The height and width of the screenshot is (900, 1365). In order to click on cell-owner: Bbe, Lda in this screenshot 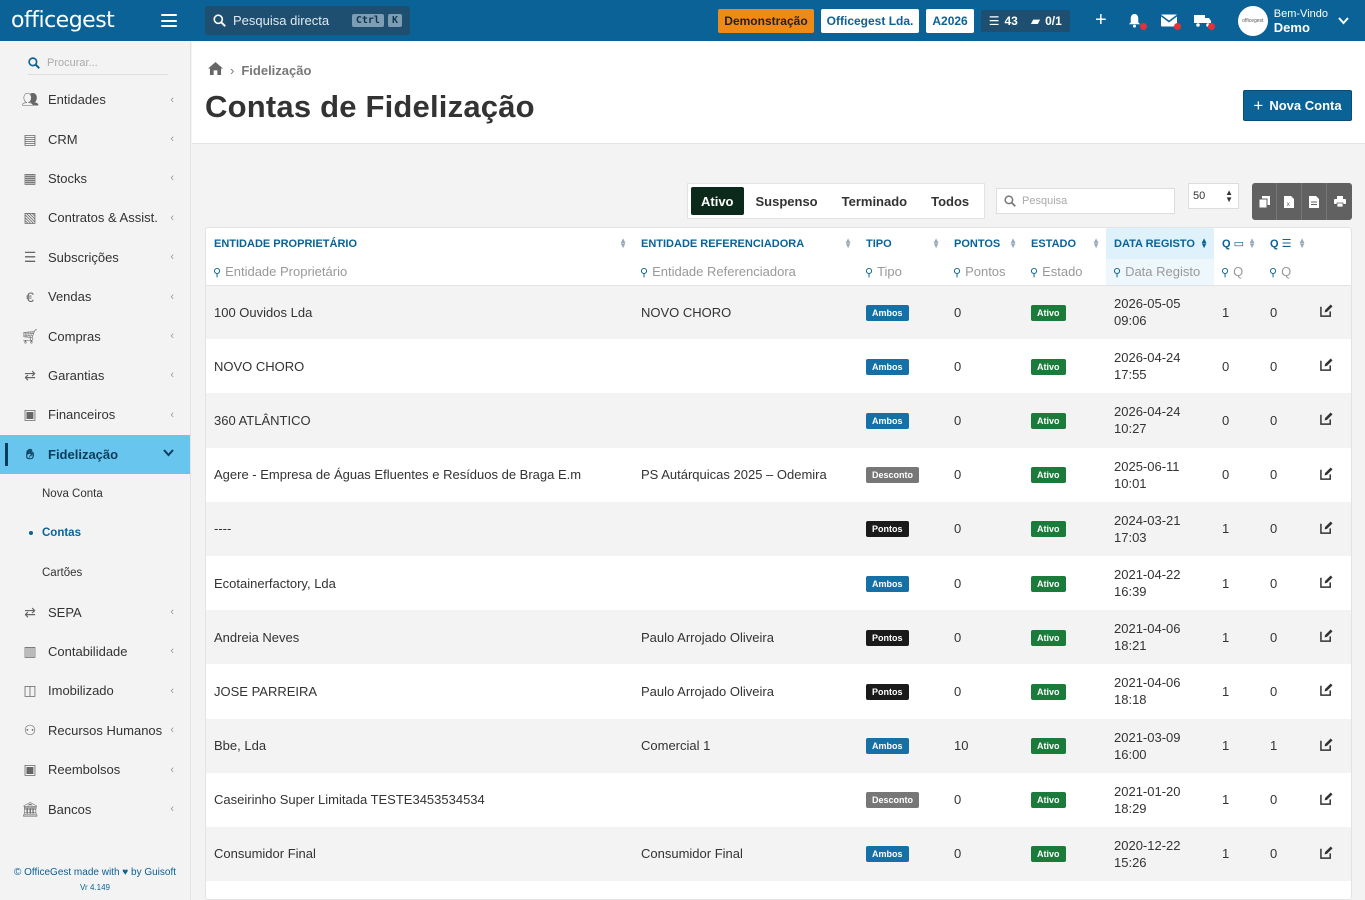, I will do `click(419, 745)`.